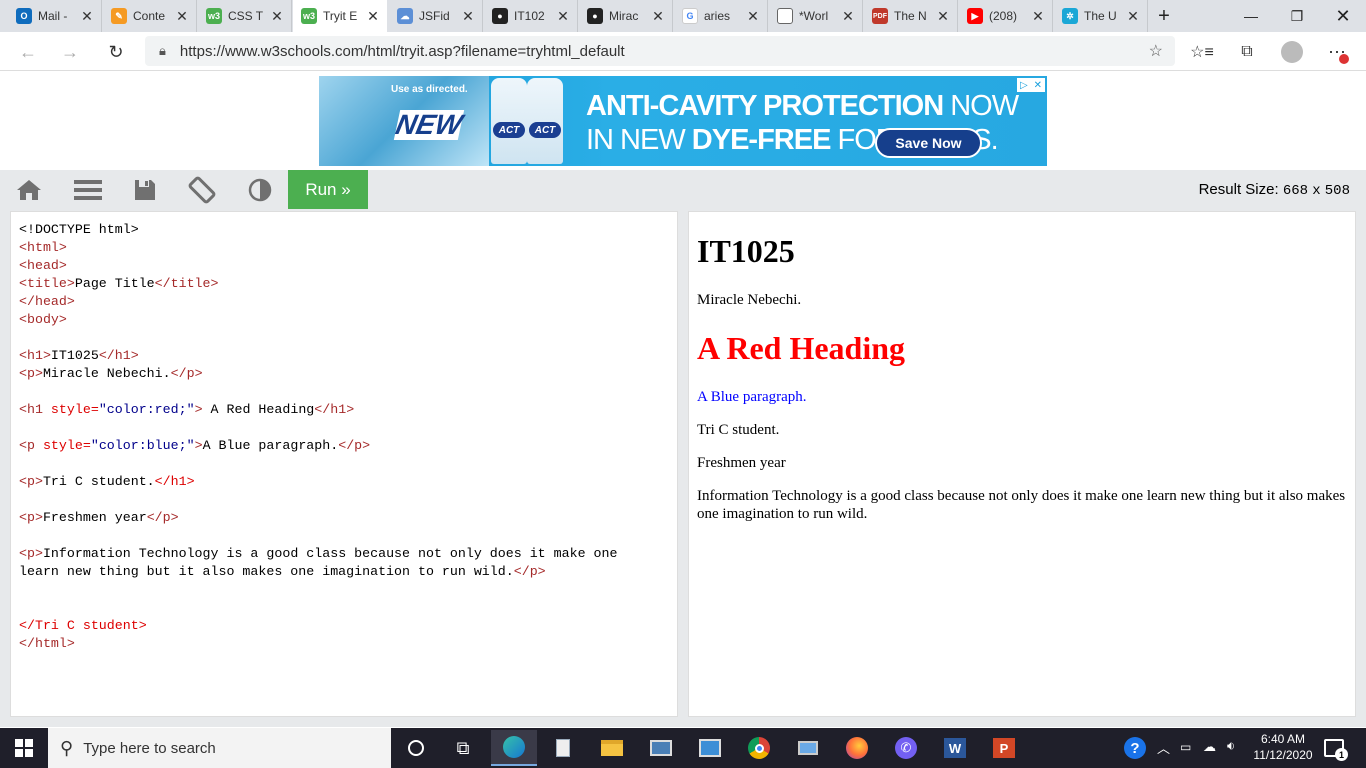 The width and height of the screenshot is (1366, 768). What do you see at coordinates (661, 748) in the screenshot?
I see `photos-icon` at bounding box center [661, 748].